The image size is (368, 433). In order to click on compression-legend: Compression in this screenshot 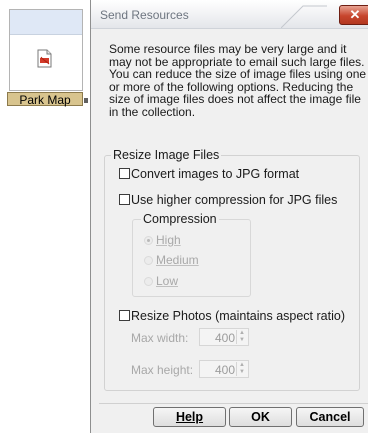, I will do `click(180, 219)`.